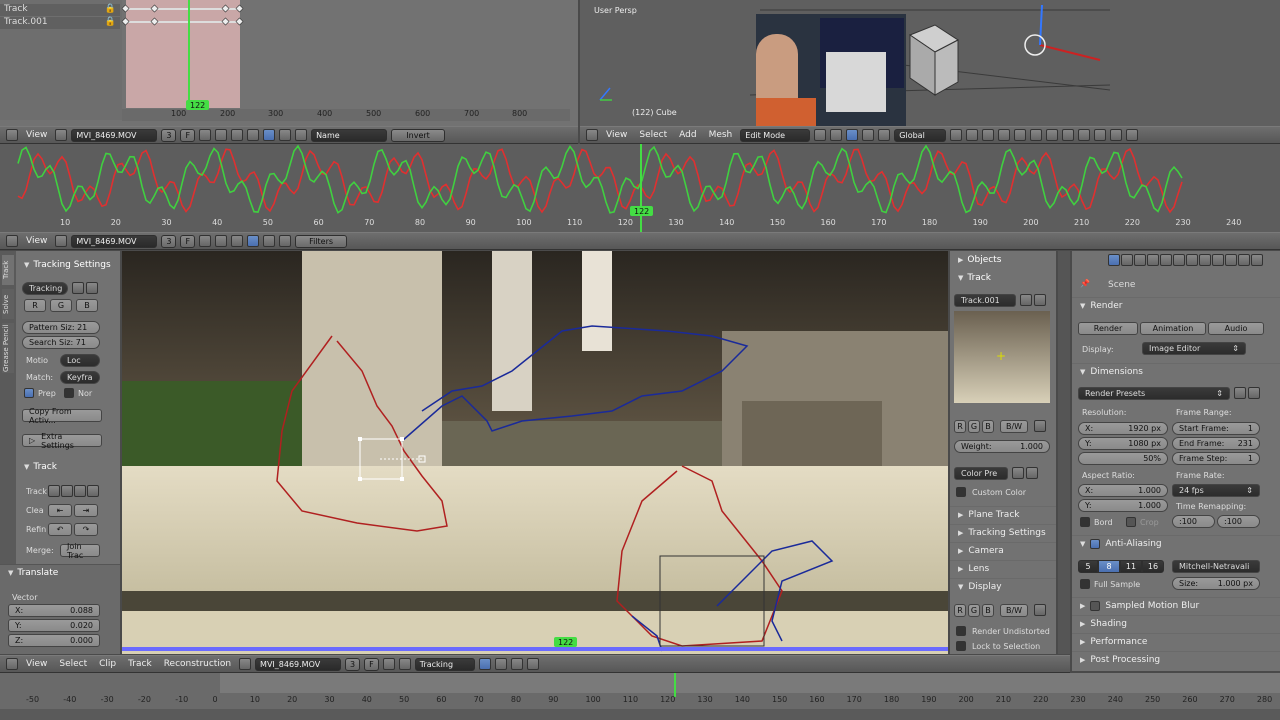  What do you see at coordinates (1085, 522) in the screenshot?
I see `border-checkbox` at bounding box center [1085, 522].